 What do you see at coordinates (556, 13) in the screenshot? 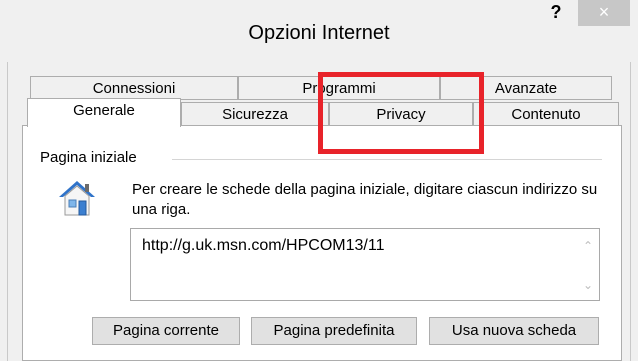
I see `help-button: ?` at bounding box center [556, 13].